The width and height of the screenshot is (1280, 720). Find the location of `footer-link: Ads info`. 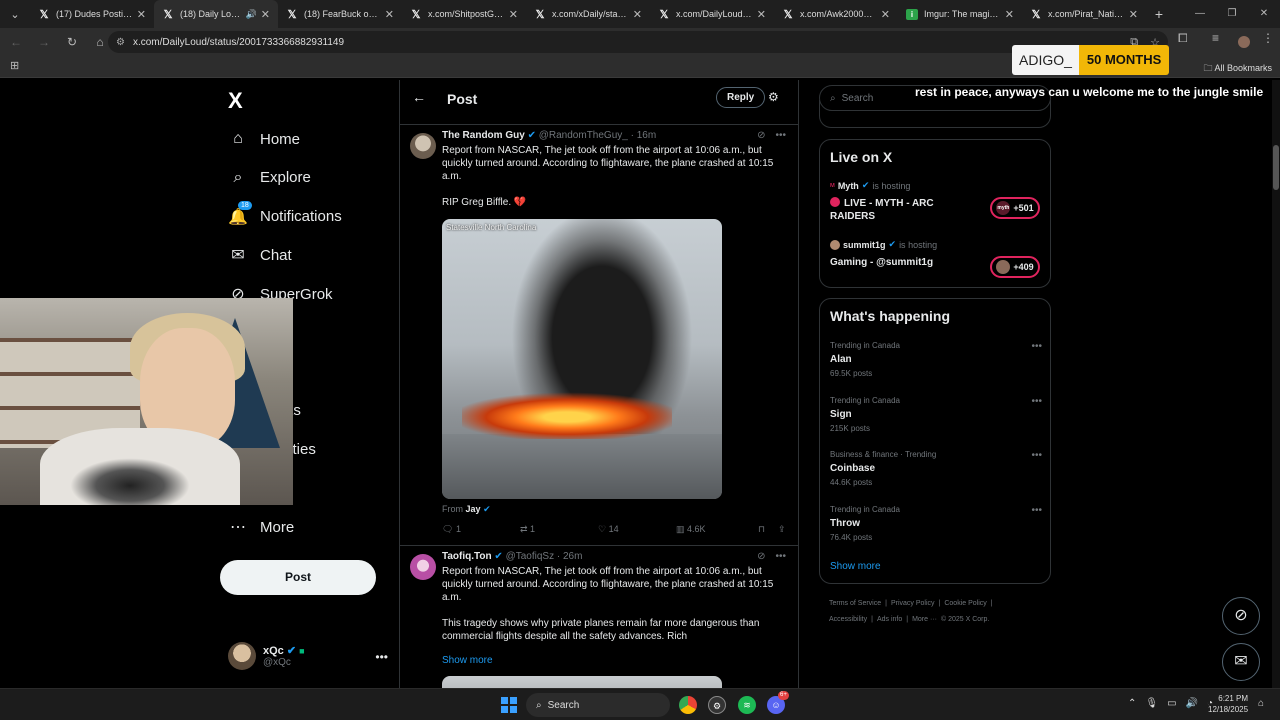

footer-link: Ads info is located at coordinates (889, 619).